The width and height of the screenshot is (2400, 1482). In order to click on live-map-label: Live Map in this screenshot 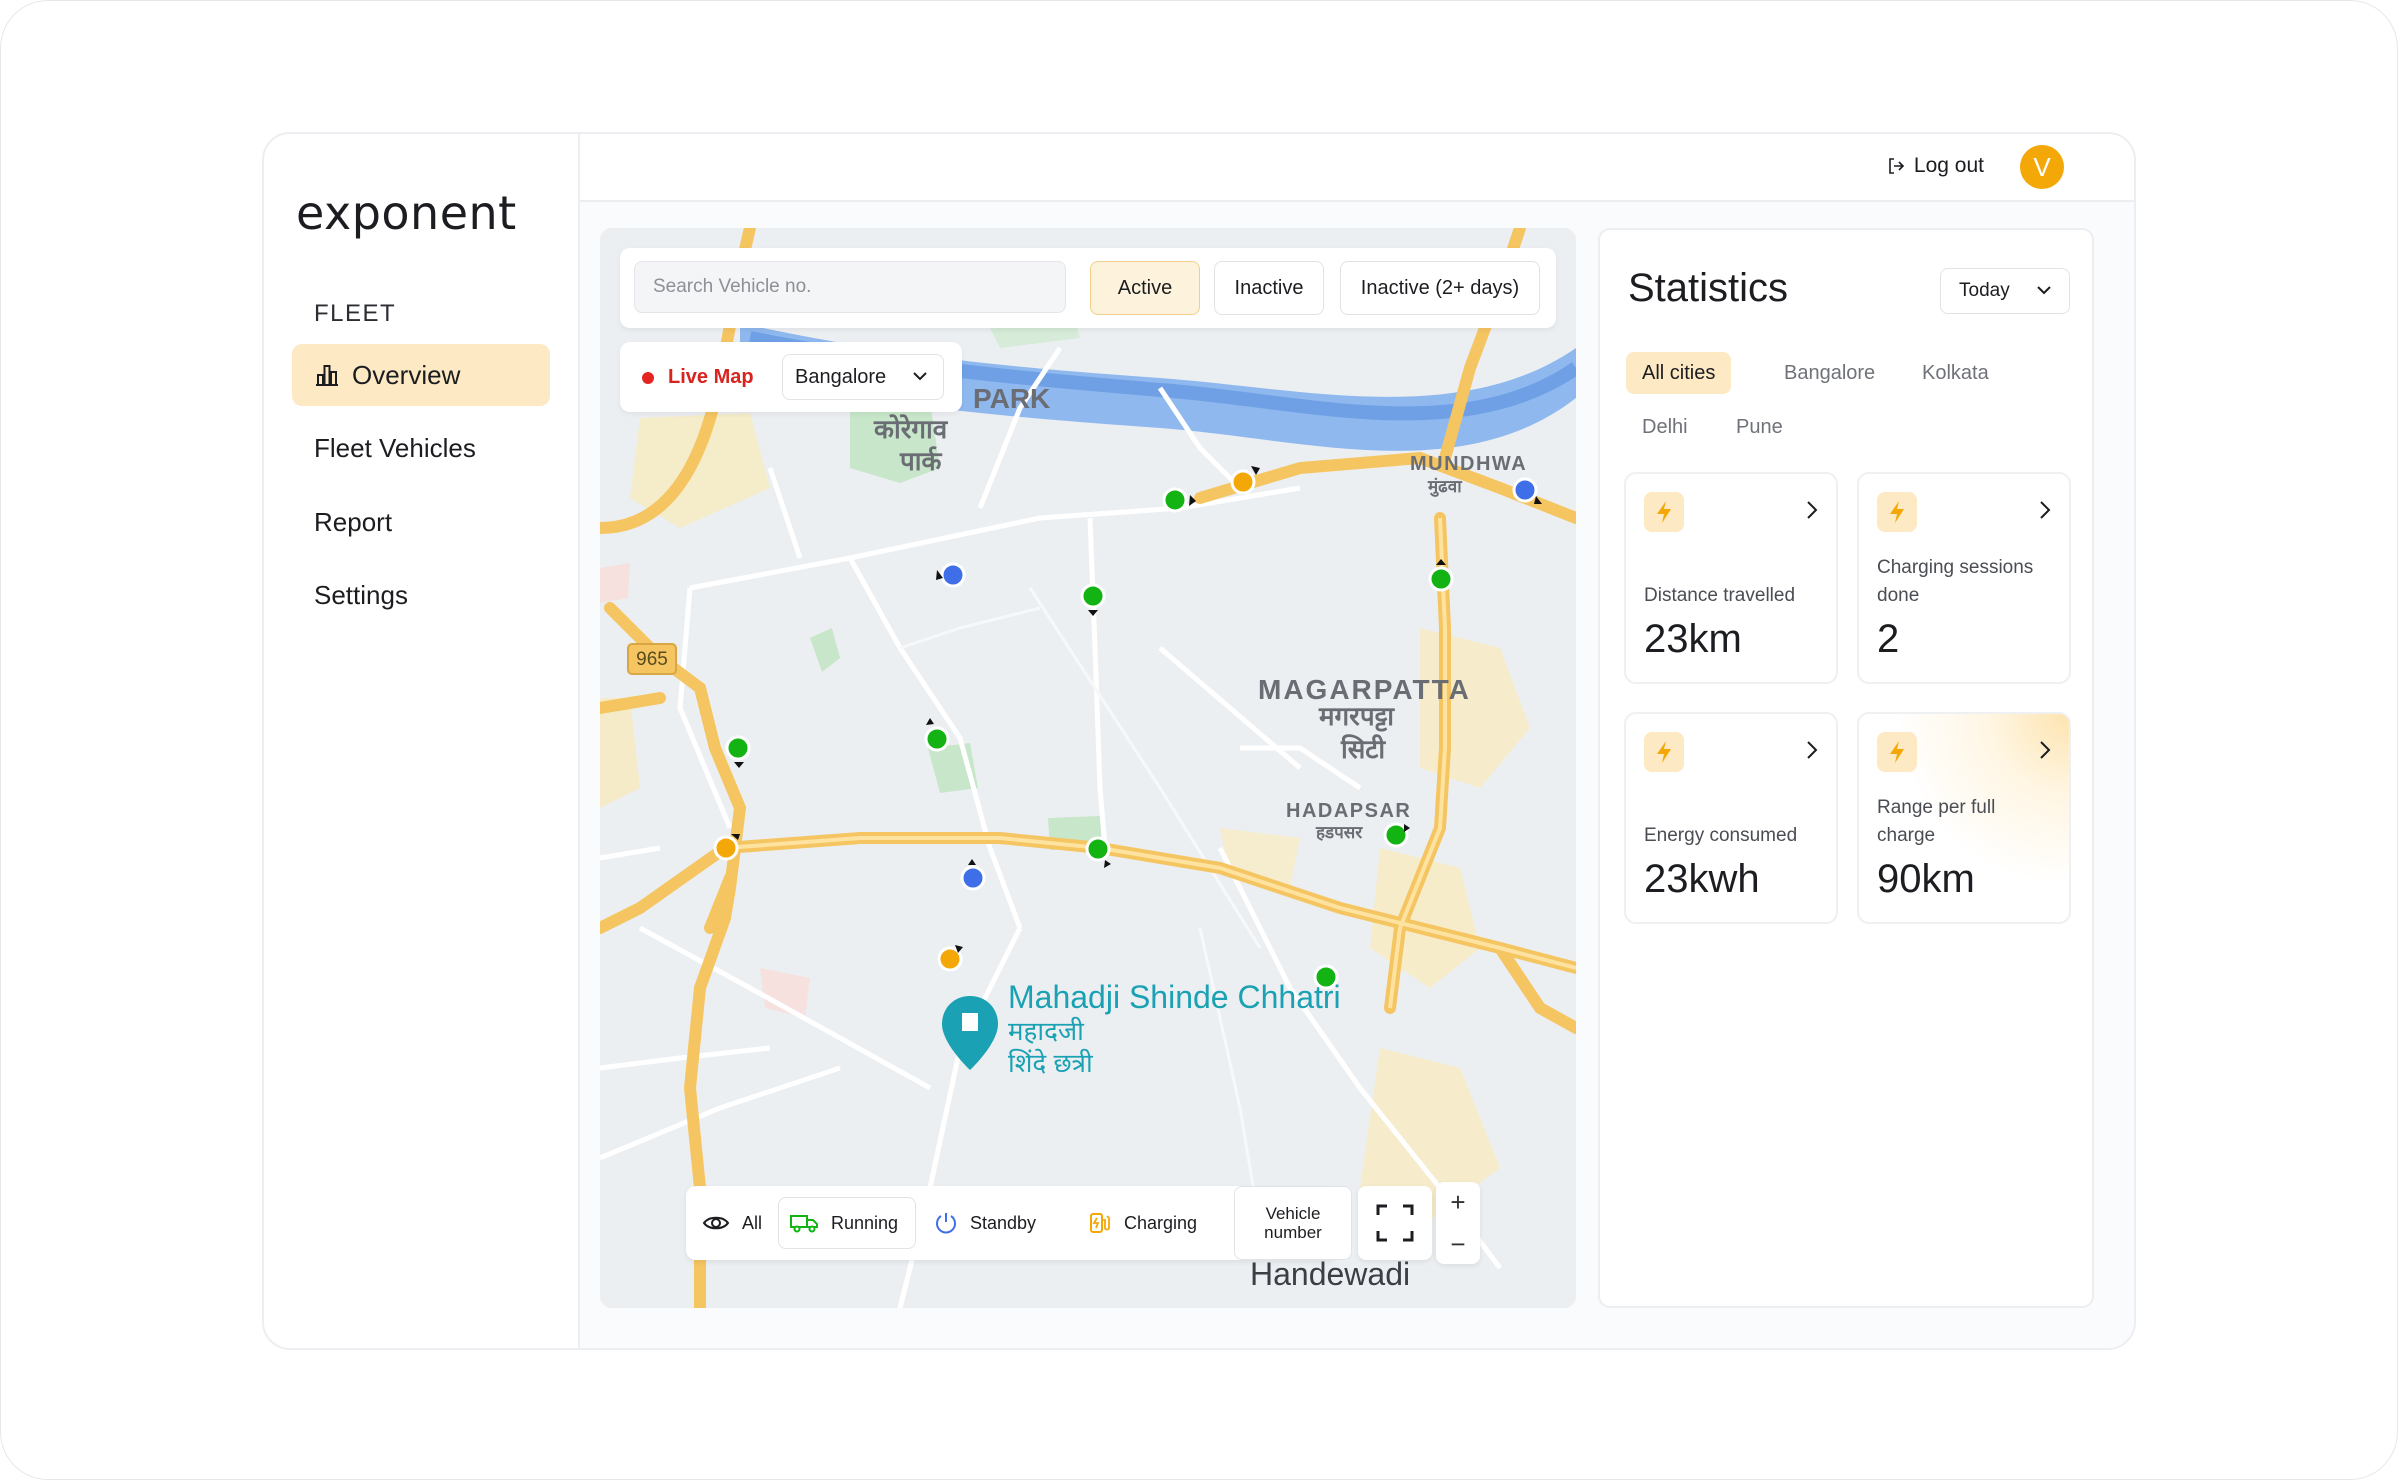, I will do `click(711, 377)`.